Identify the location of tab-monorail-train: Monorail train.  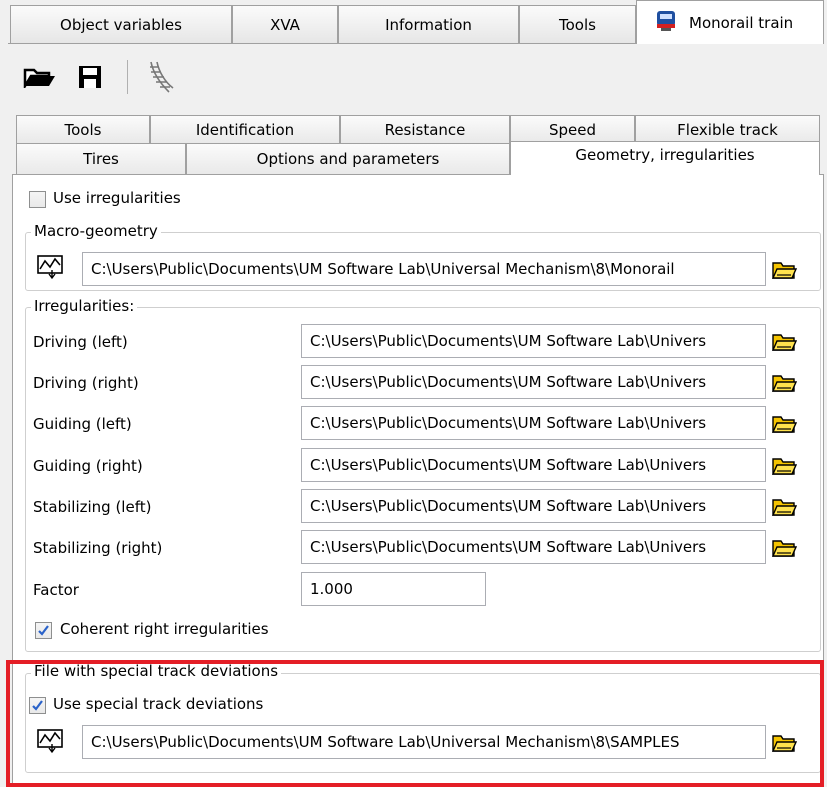
(730, 22).